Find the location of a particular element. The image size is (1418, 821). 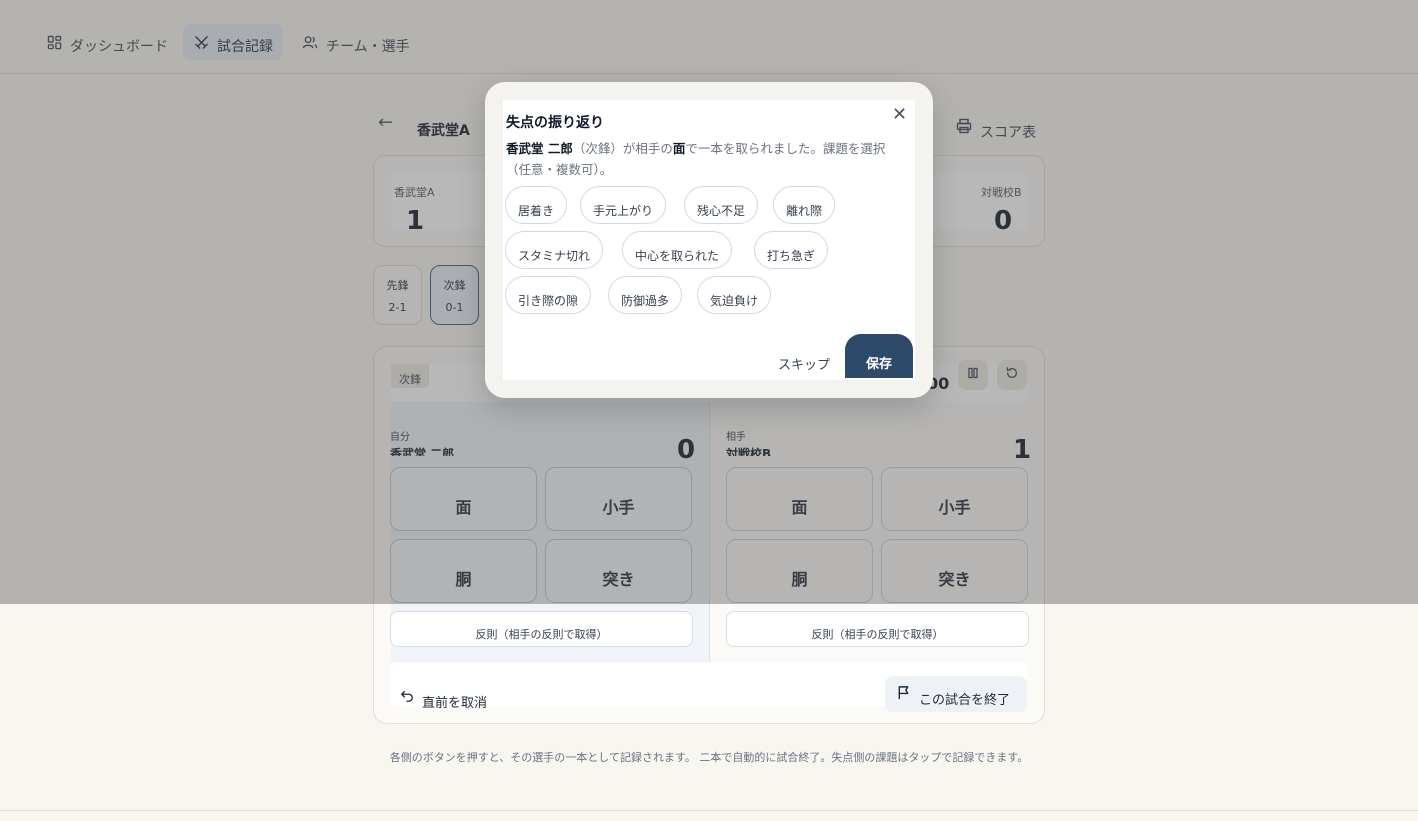

dialog-title: 失点の振り返り is located at coordinates (555, 123).